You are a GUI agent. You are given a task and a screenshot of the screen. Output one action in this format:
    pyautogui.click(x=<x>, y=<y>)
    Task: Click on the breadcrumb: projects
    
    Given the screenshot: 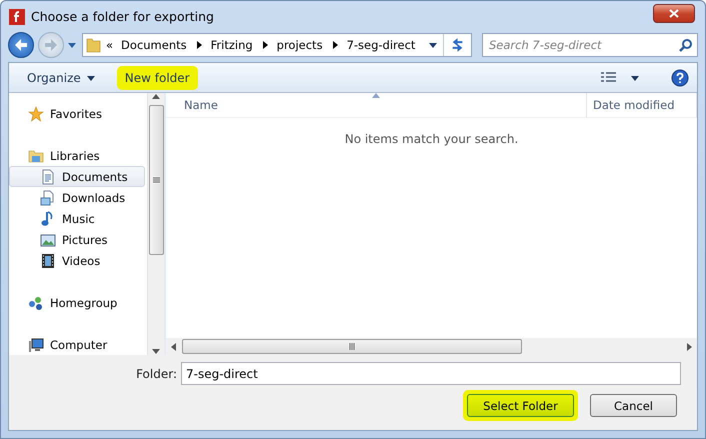 What is the action you would take?
    pyautogui.click(x=307, y=45)
    